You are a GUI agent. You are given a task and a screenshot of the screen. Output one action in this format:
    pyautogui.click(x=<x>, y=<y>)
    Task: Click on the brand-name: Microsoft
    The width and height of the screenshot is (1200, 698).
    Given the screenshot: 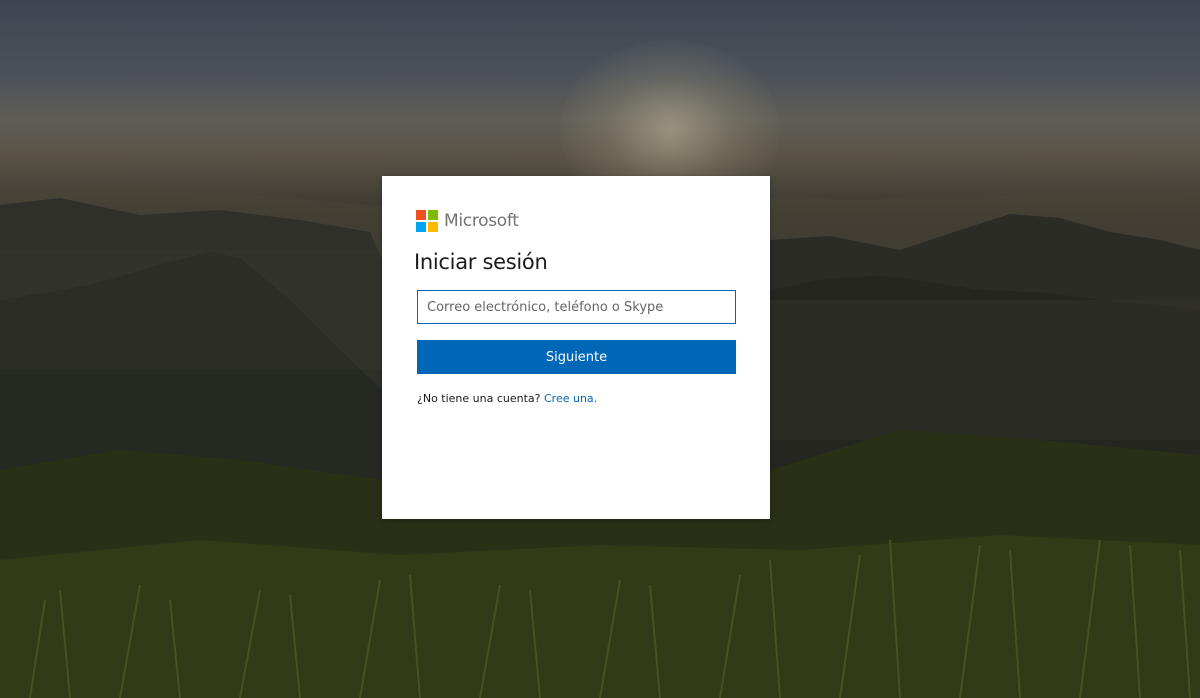 What is the action you would take?
    pyautogui.click(x=481, y=221)
    